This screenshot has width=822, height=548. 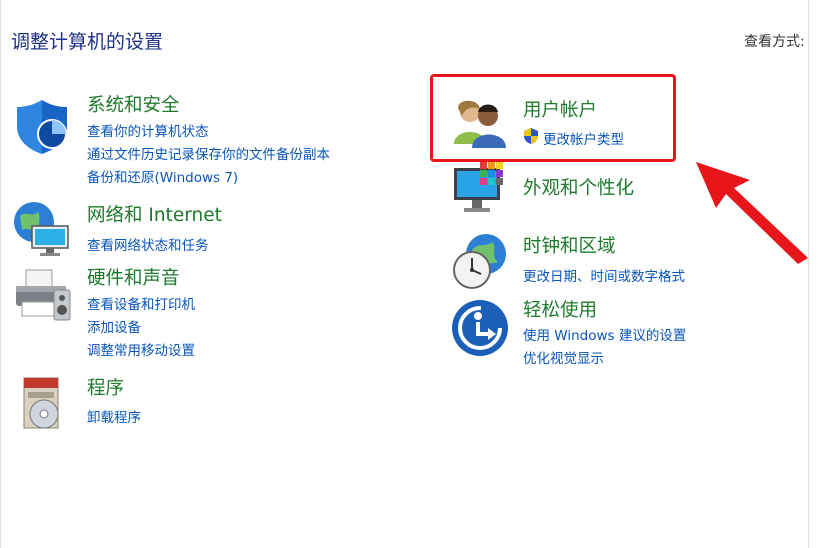 What do you see at coordinates (141, 303) in the screenshot?
I see `link-view-devices-printers: 查看设备和打印机` at bounding box center [141, 303].